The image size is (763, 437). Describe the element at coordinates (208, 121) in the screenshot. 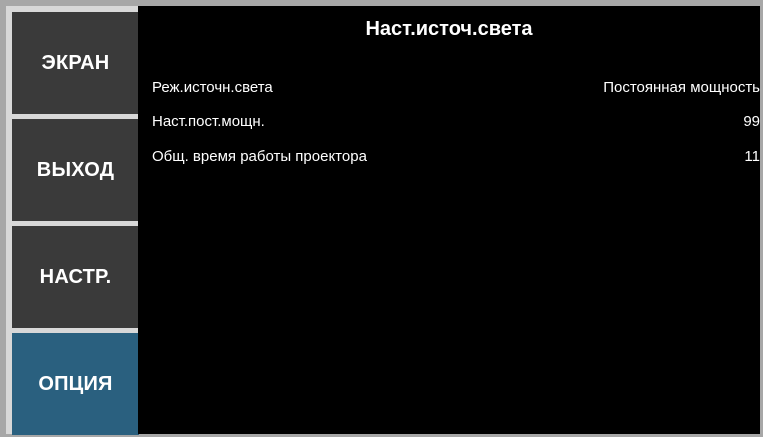

I see `constant-power-setting-label: Наст.пост.мощн.` at that location.